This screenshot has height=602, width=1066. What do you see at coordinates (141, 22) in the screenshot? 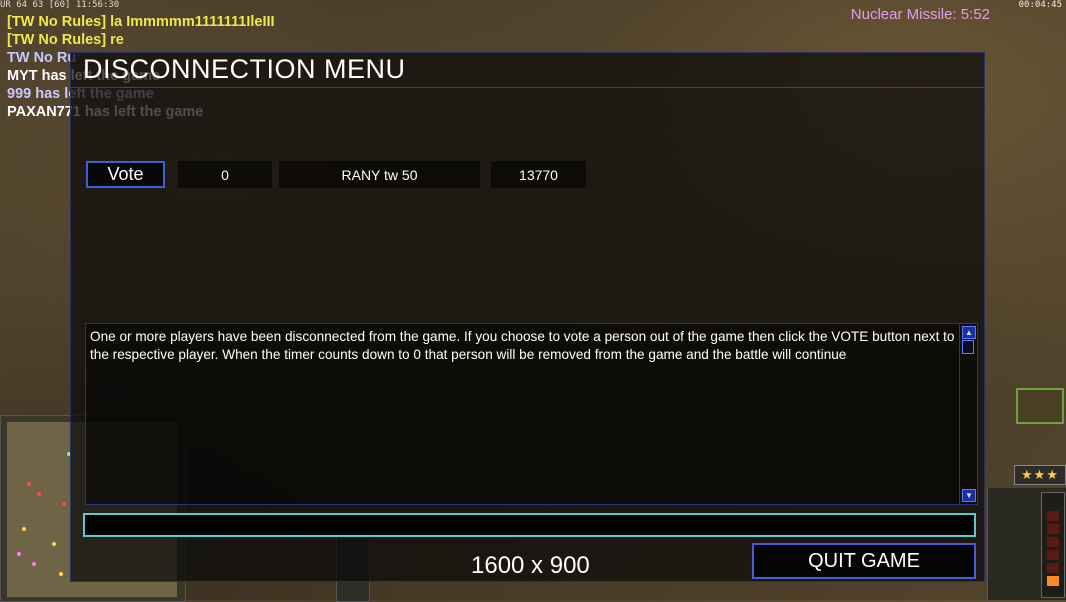
I see `chat-line: [TW No Rules] la Immmmm1111111IleIII` at bounding box center [141, 22].